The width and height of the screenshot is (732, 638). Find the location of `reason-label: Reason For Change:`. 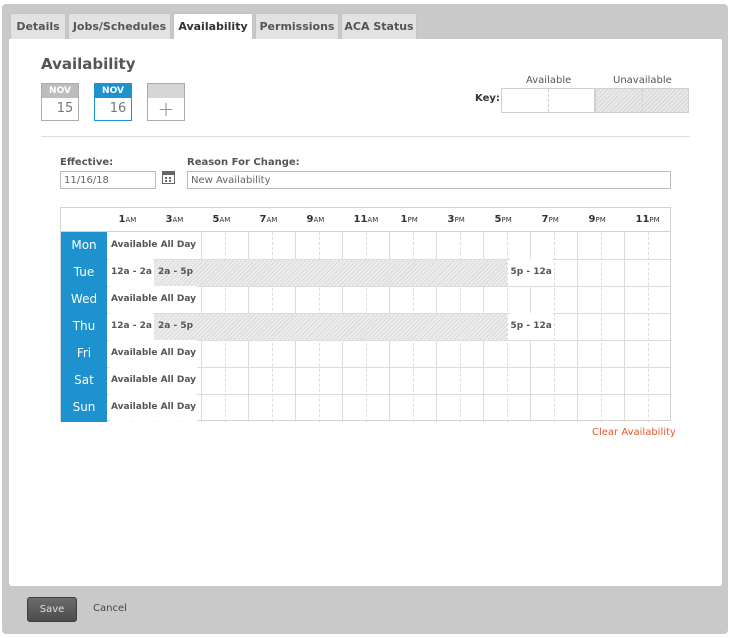

reason-label: Reason For Change: is located at coordinates (243, 162).